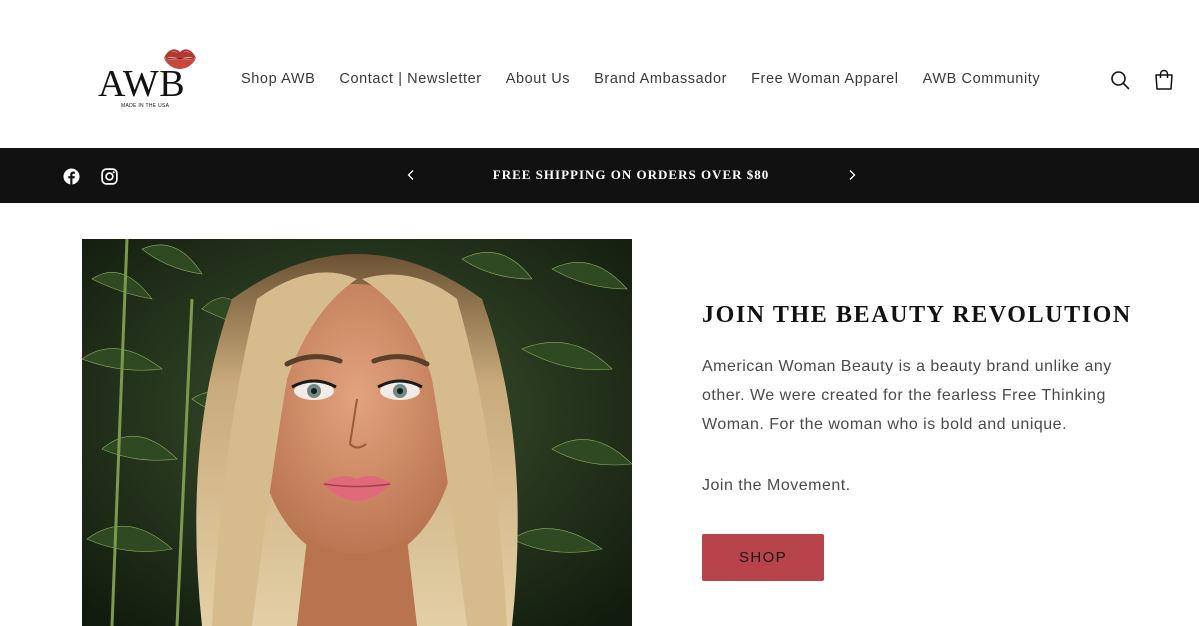 This screenshot has width=1199, height=626. I want to click on chevron-left-icon, so click(410, 175).